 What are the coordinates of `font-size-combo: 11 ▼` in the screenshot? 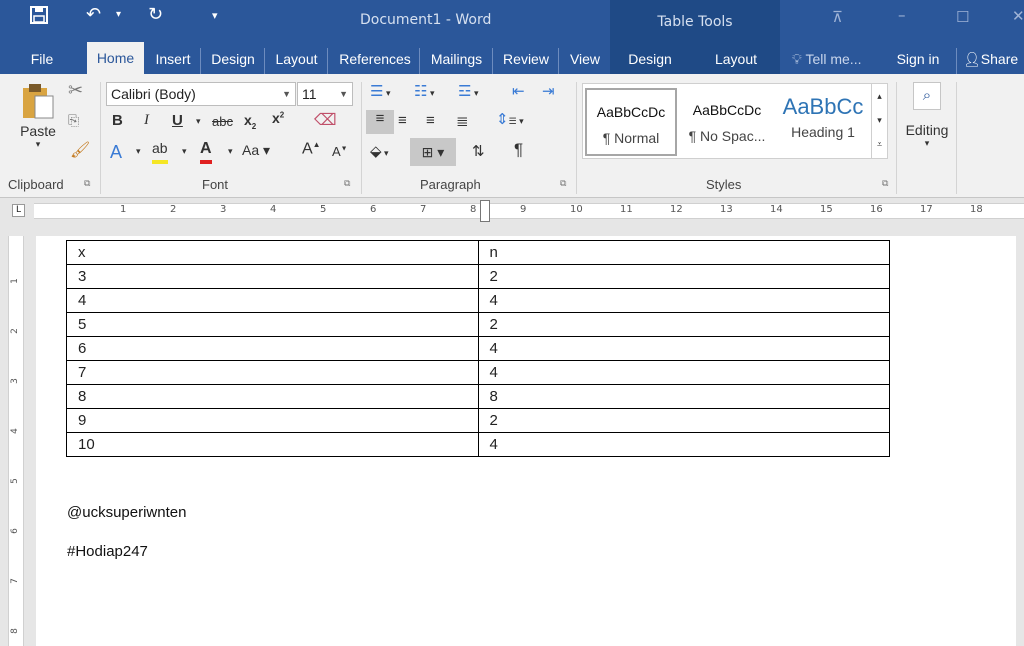 It's located at (325, 94).